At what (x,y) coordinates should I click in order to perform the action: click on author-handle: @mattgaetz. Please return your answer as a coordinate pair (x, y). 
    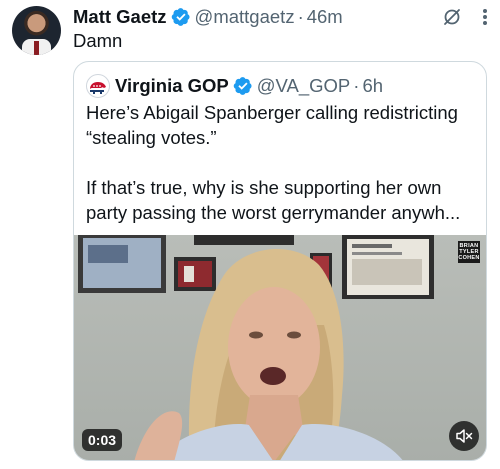
    Looking at the image, I should click on (245, 17).